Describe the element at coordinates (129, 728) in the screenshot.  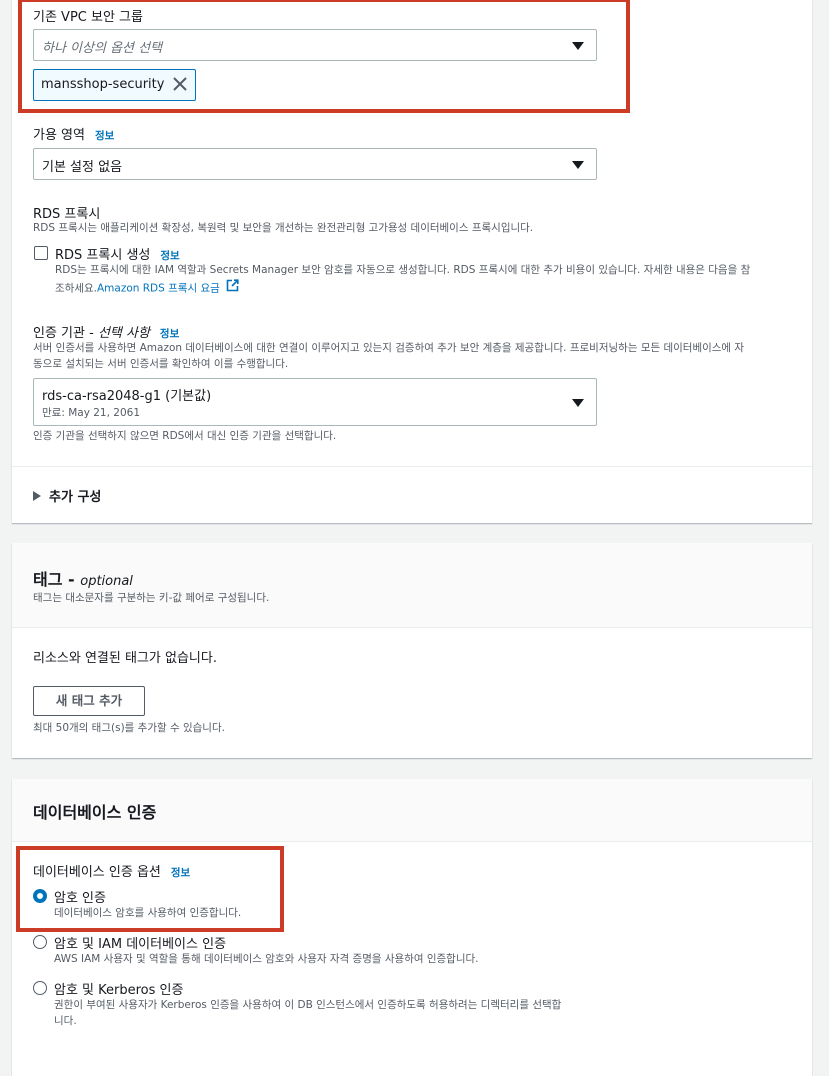
I see `tags-limit-note: 최대 50개의 태그(s)를 추가할 수 있습니다.` at that location.